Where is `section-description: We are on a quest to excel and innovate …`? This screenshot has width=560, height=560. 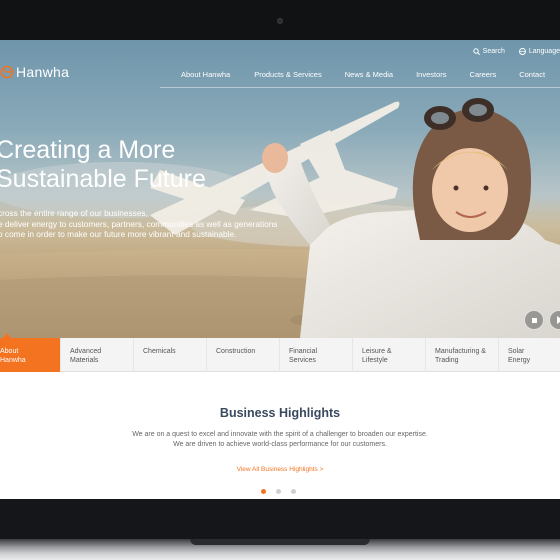 section-description: We are on a quest to excel and innovate … is located at coordinates (280, 440).